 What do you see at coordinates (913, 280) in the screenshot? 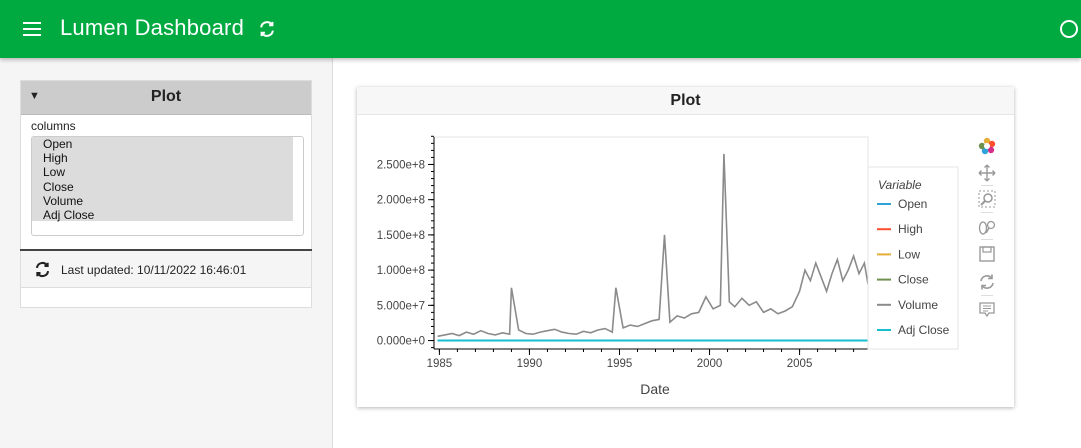
I see `legend-item-label: Close` at bounding box center [913, 280].